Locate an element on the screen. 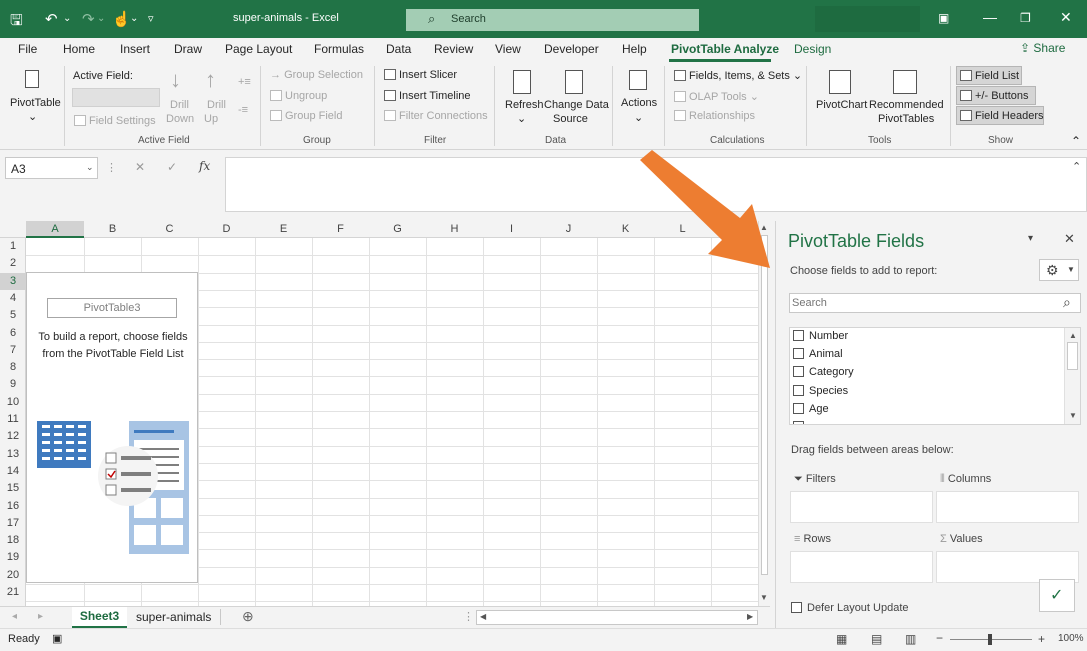 Image resolution: width=1087 pixels, height=651 pixels. field-headers-toggle: Field Headers is located at coordinates (1000, 115).